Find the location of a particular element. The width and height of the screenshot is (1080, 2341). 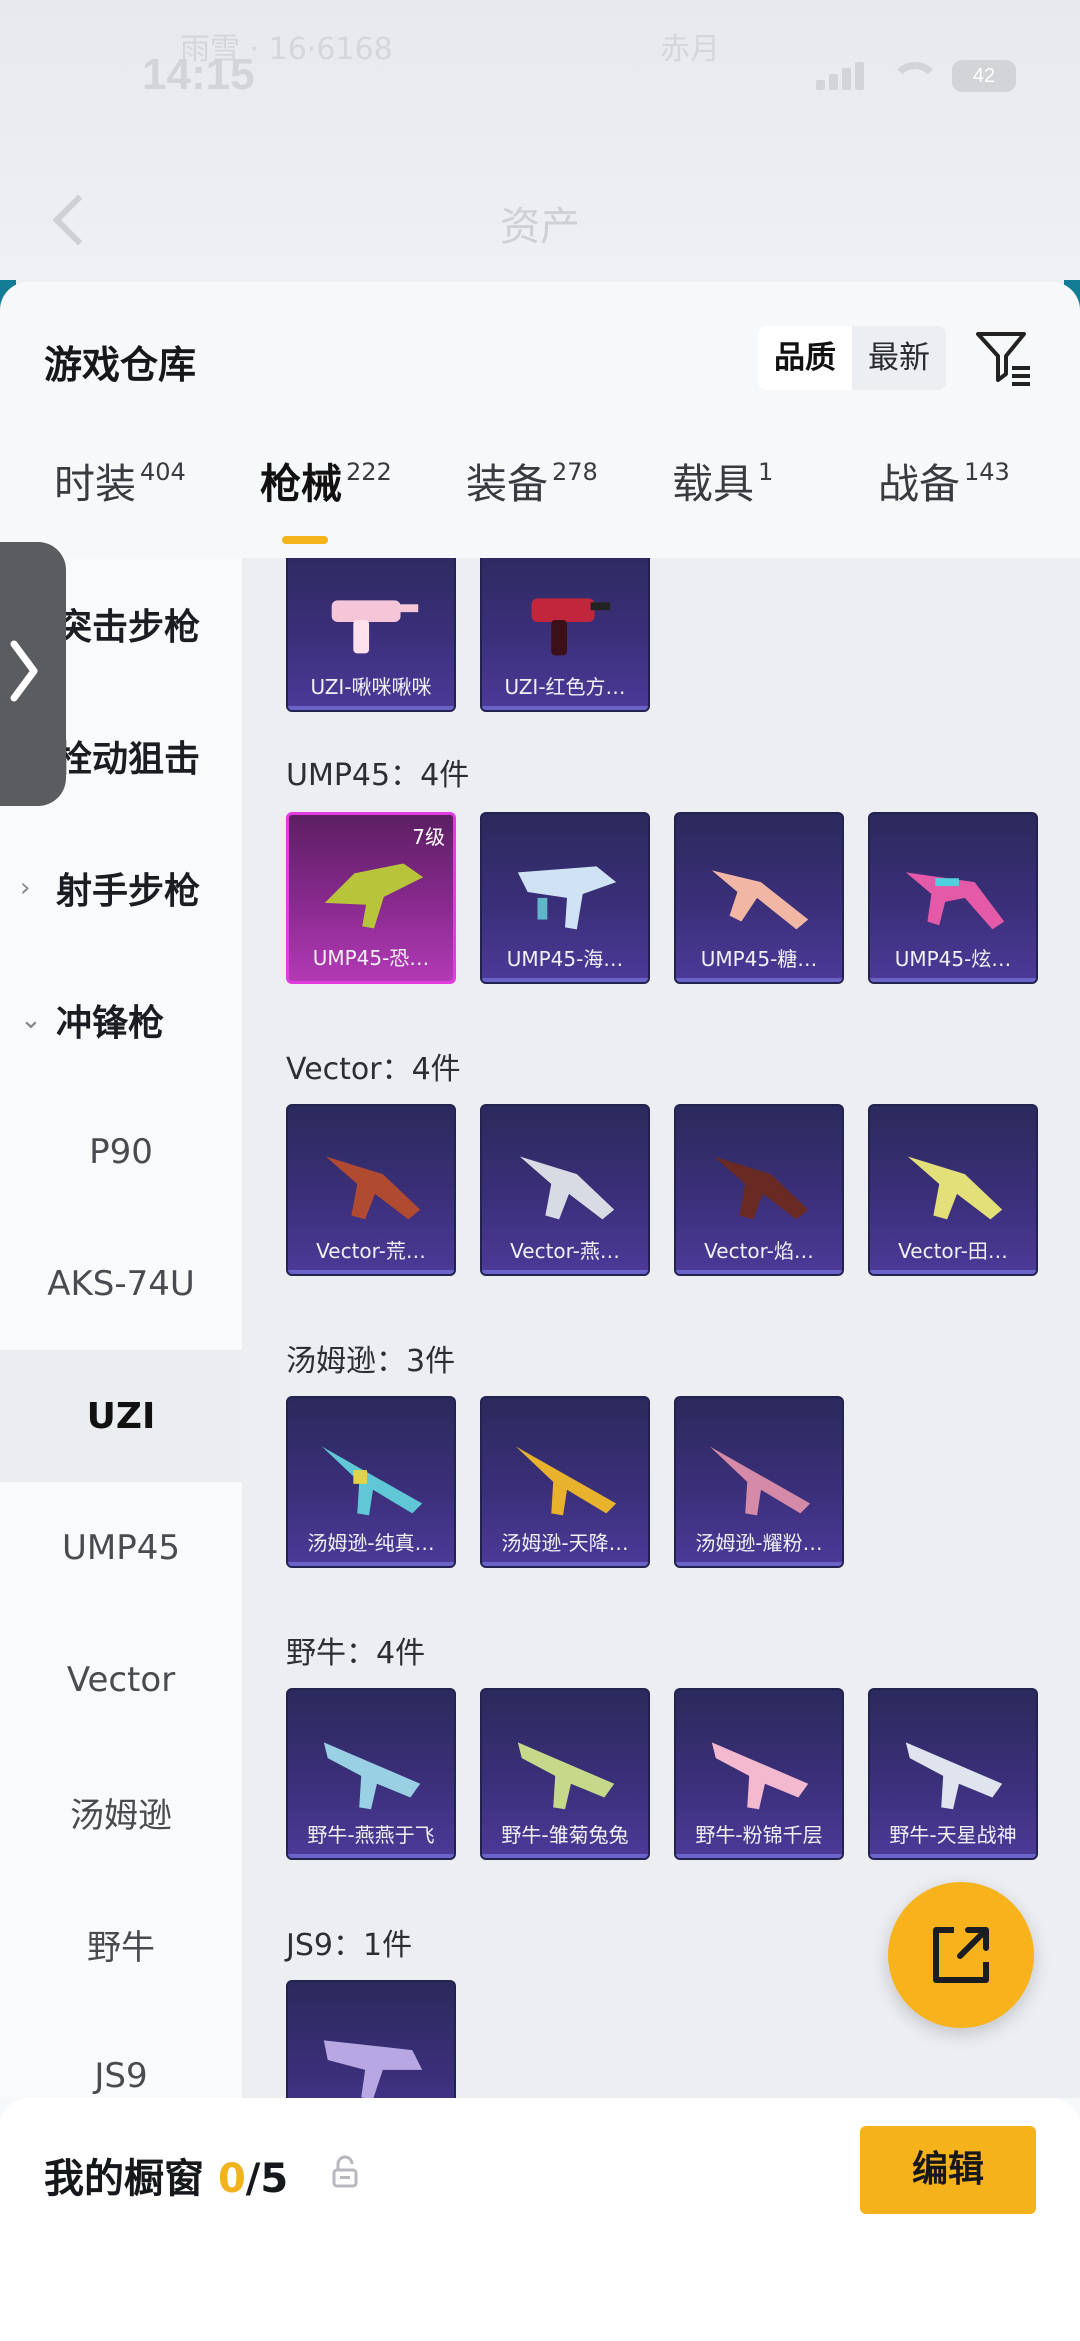

sidebar-item-label: 射手步枪 is located at coordinates (128, 891).